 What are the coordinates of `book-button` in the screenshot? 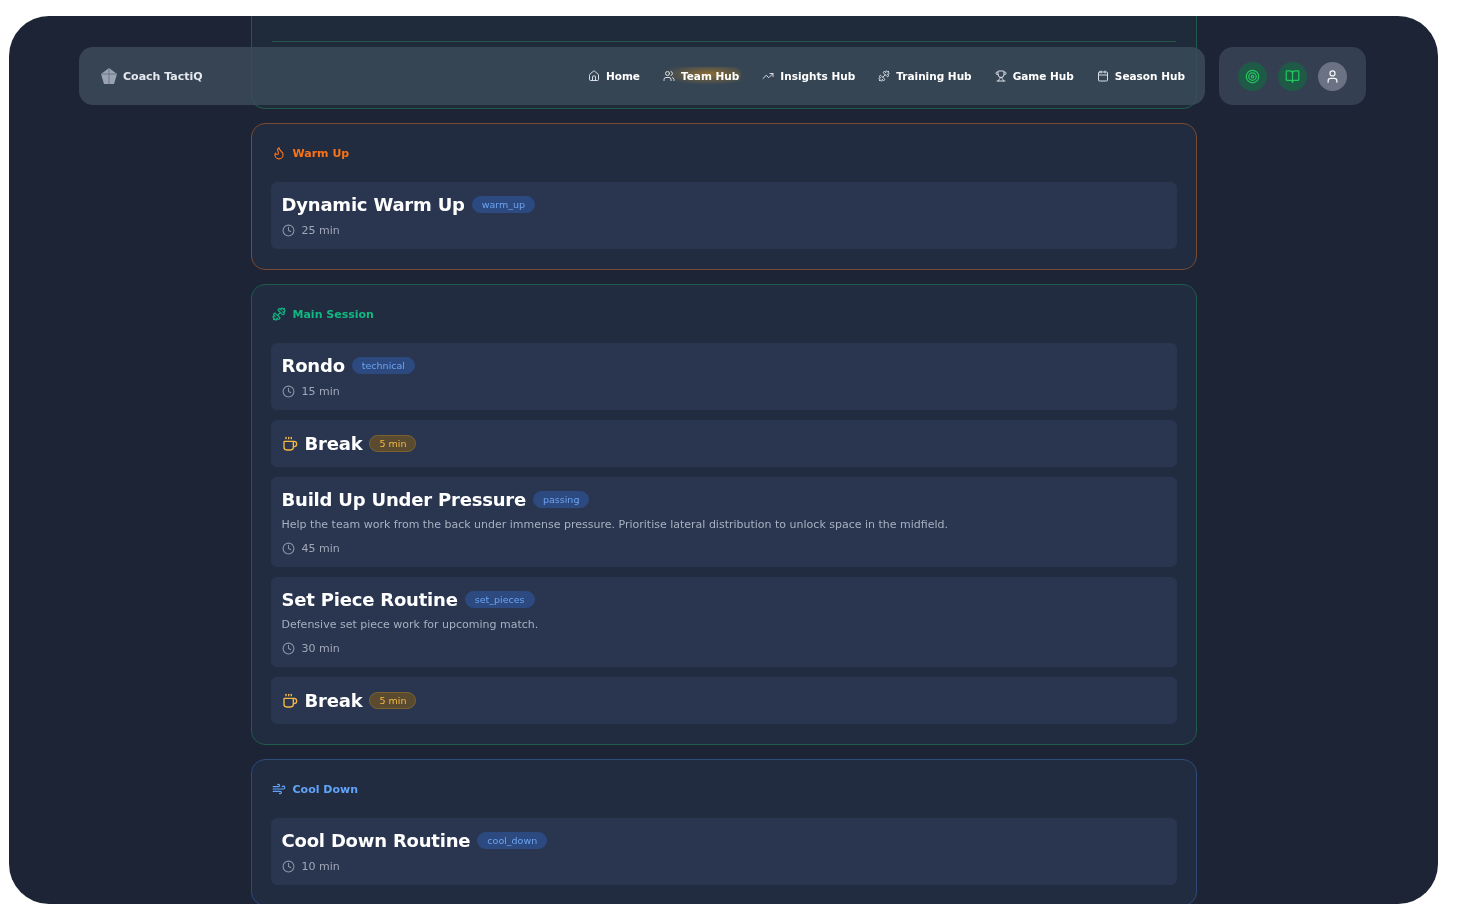 It's located at (1292, 76).